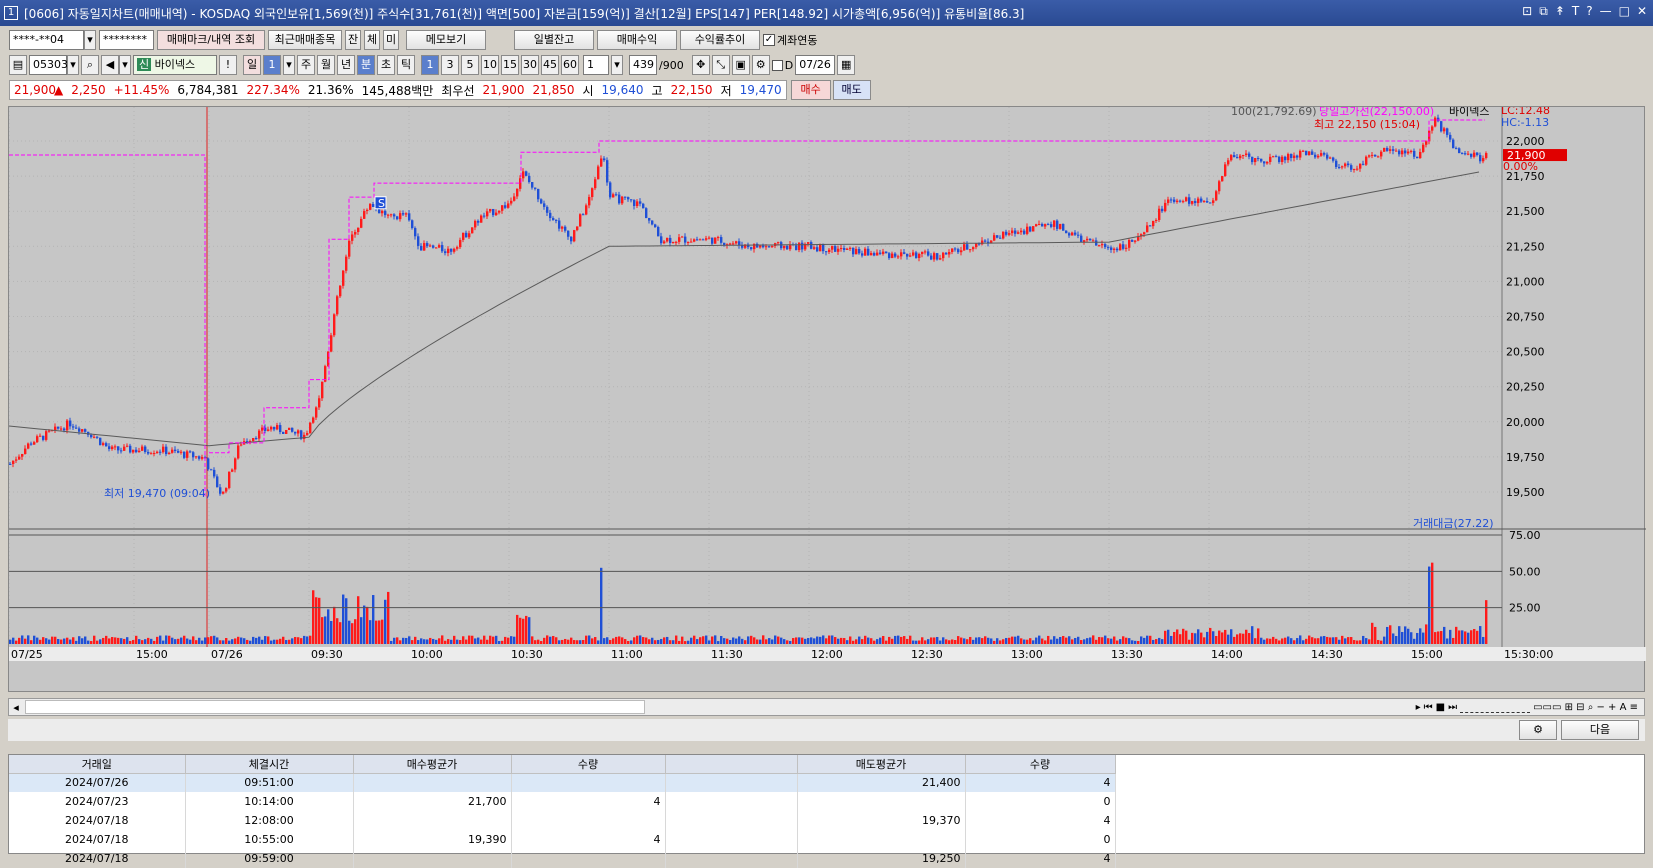  What do you see at coordinates (1469, 112) in the screenshot?
I see `stock-legend: 바이넥스` at bounding box center [1469, 112].